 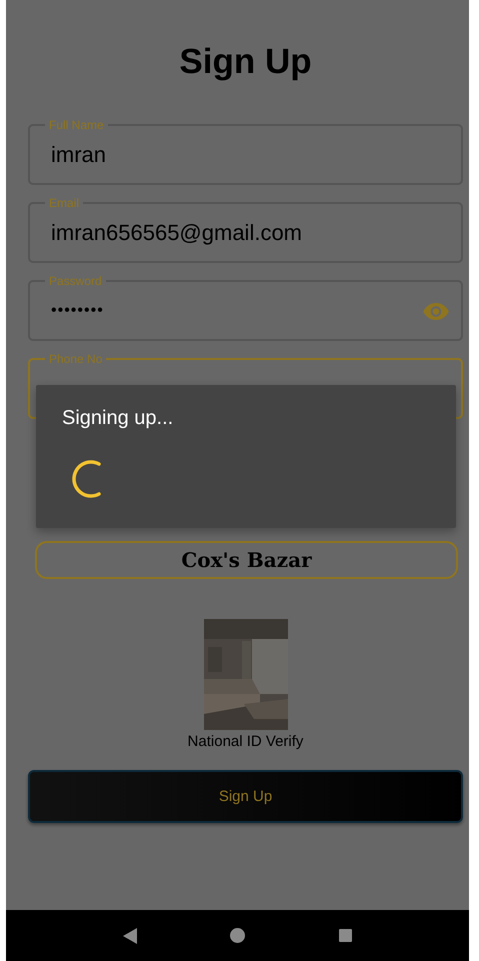 What do you see at coordinates (245, 307) in the screenshot?
I see `input-field: Password ••••••••` at bounding box center [245, 307].